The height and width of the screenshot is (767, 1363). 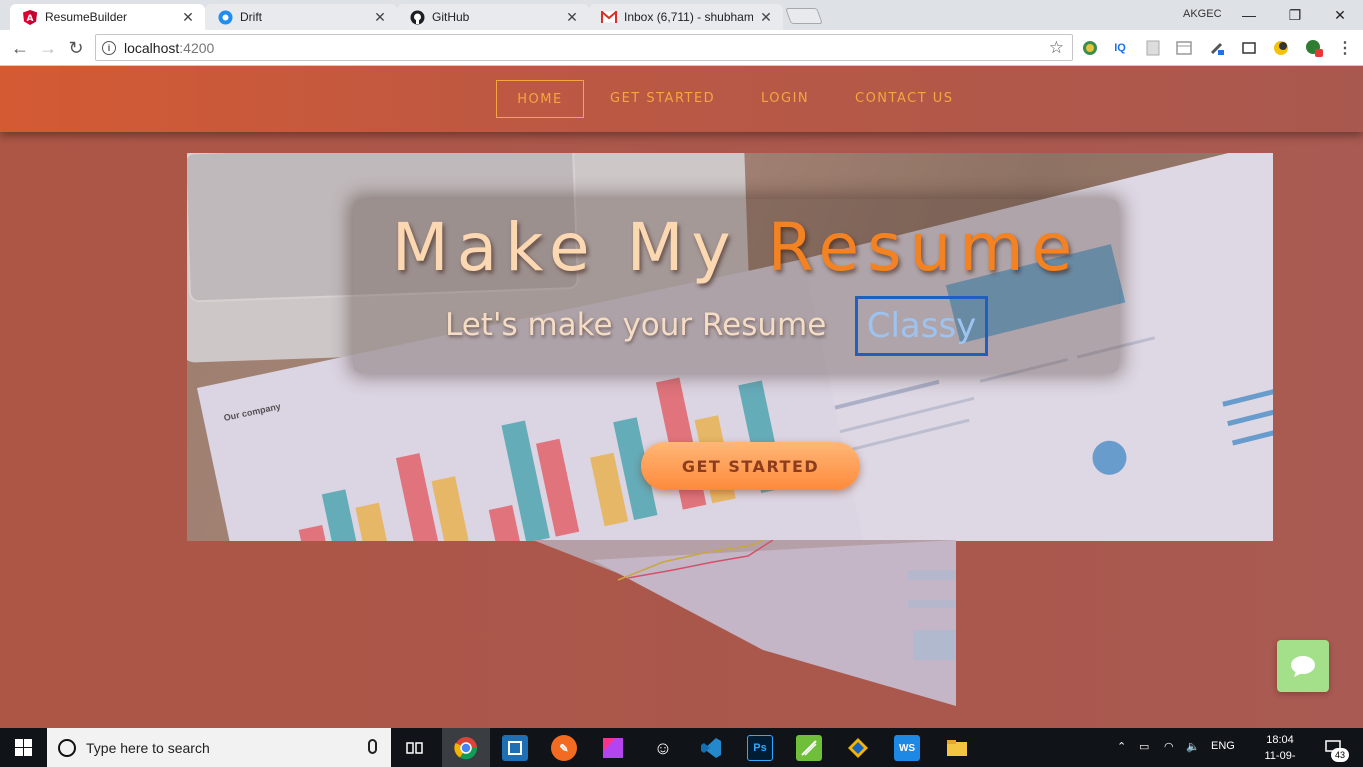 What do you see at coordinates (1249, 15) in the screenshot?
I see `minimize-icon: —` at bounding box center [1249, 15].